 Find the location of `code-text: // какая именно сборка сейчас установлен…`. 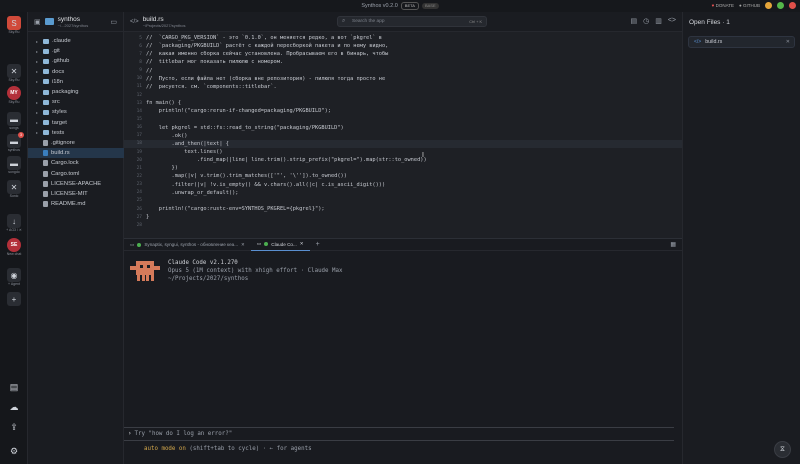

code-text: // какая именно сборка сейчас установлен… is located at coordinates (267, 54).